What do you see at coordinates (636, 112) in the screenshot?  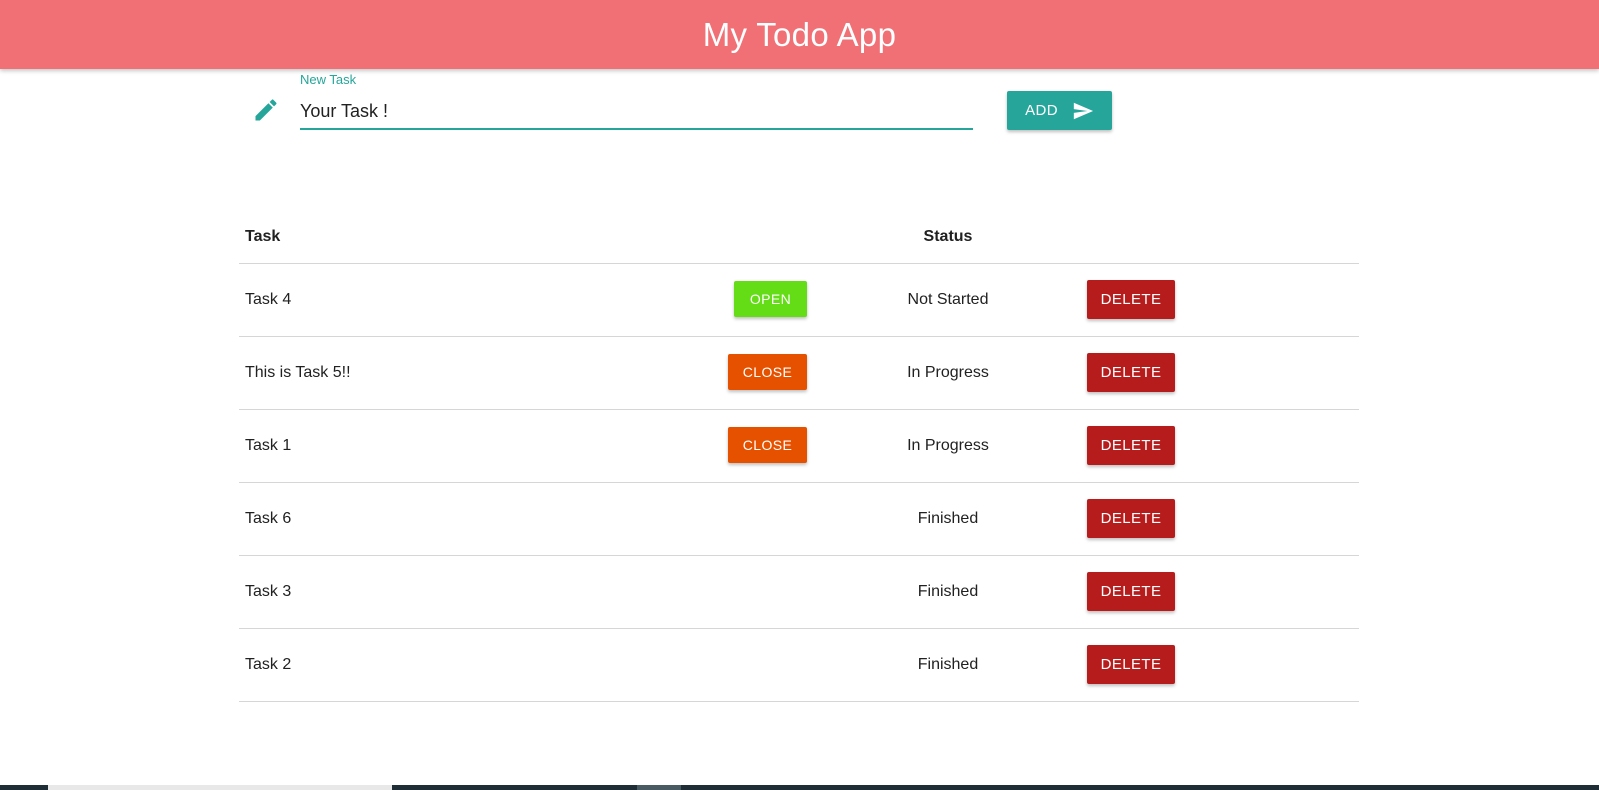 I see `new-task-input` at bounding box center [636, 112].